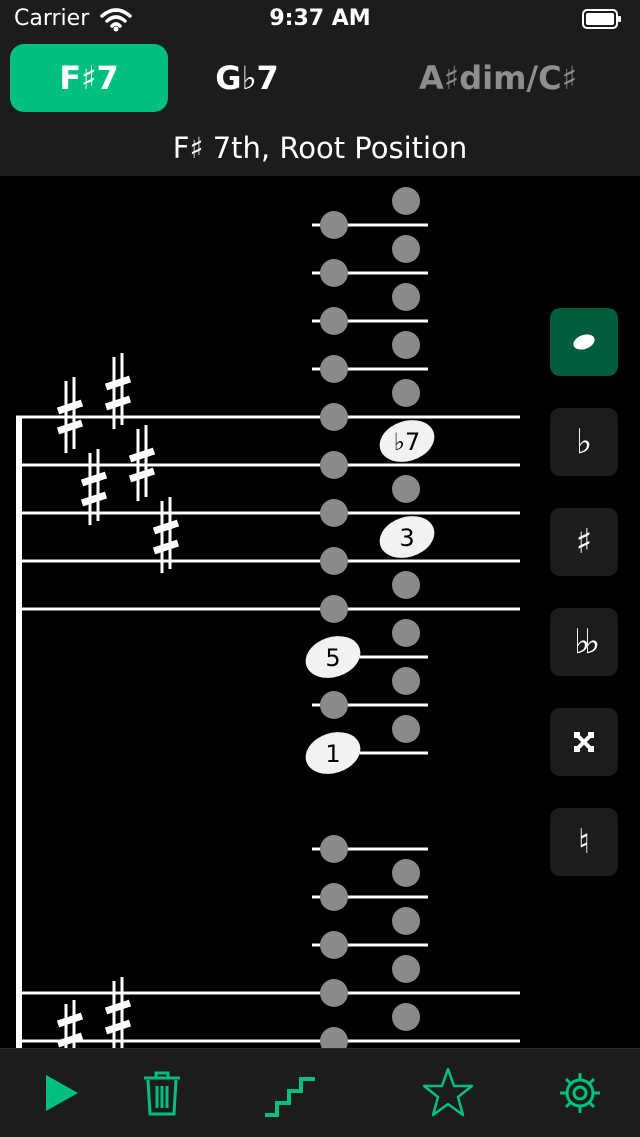  I want to click on settings-button, so click(580, 1093).